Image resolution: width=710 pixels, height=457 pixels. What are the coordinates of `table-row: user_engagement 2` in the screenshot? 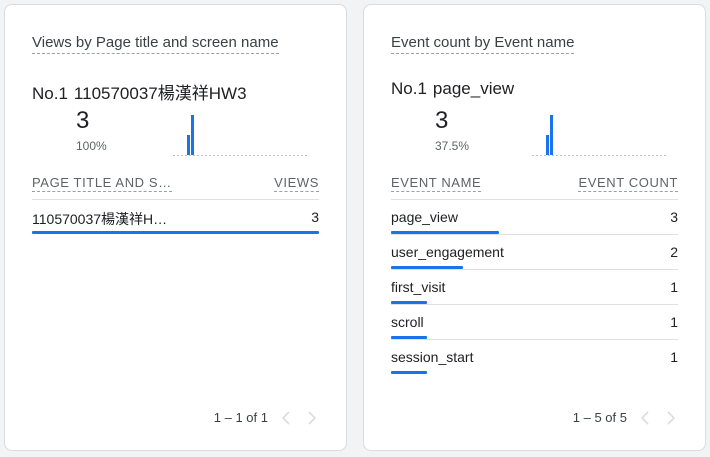 It's located at (534, 252).